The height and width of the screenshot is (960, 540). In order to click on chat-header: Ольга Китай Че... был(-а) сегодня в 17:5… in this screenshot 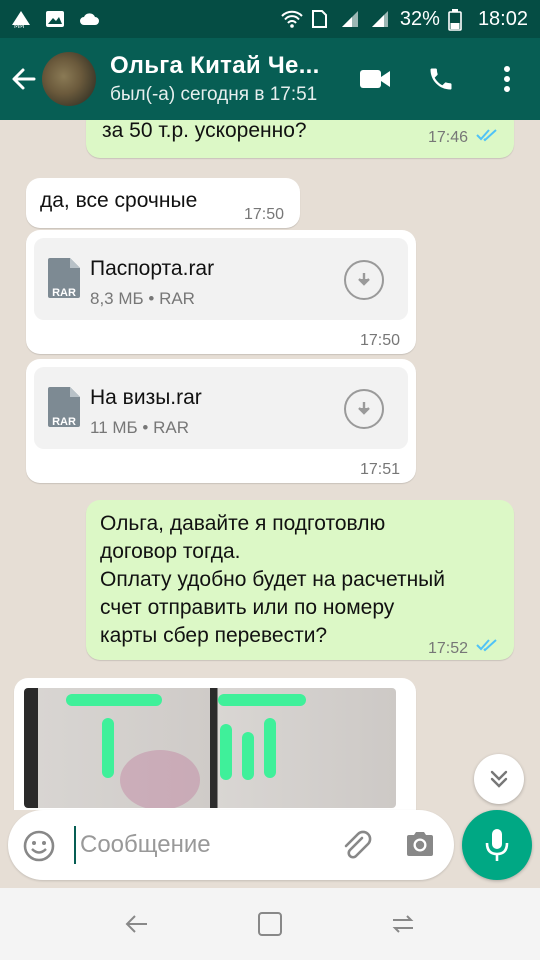, I will do `click(270, 79)`.